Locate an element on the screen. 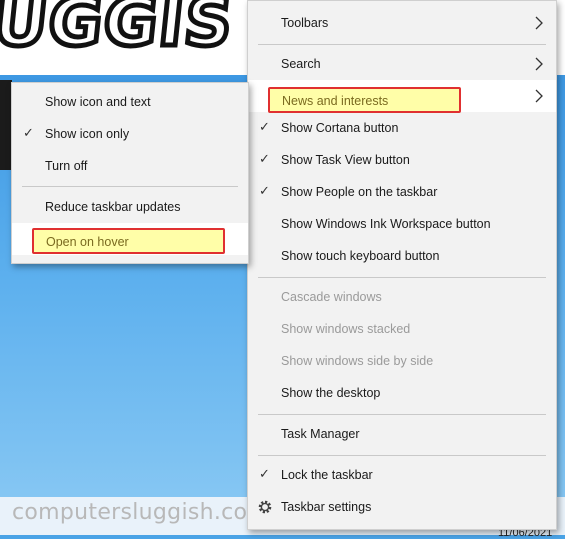 This screenshot has width=565, height=539. menu-item-label: Open on hover is located at coordinates (87, 242).